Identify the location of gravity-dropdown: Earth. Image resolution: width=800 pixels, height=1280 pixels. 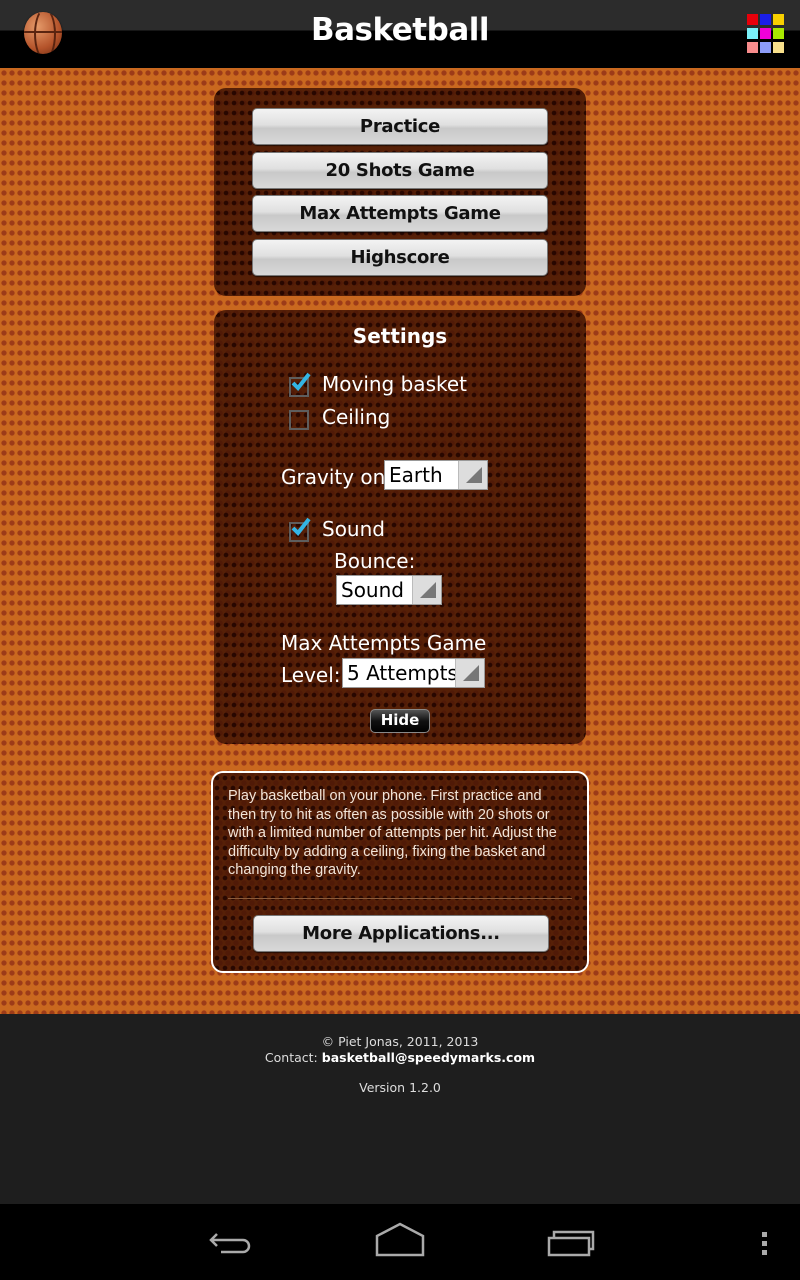
(436, 475).